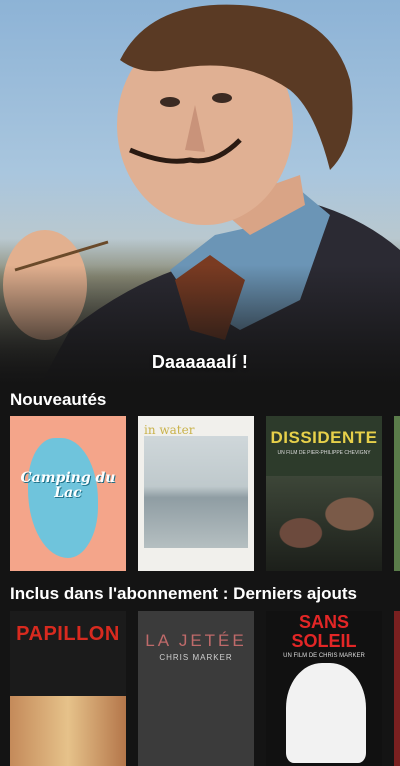  Describe the element at coordinates (196, 657) in the screenshot. I see `poster-credits: CHRIS MARKER` at that location.